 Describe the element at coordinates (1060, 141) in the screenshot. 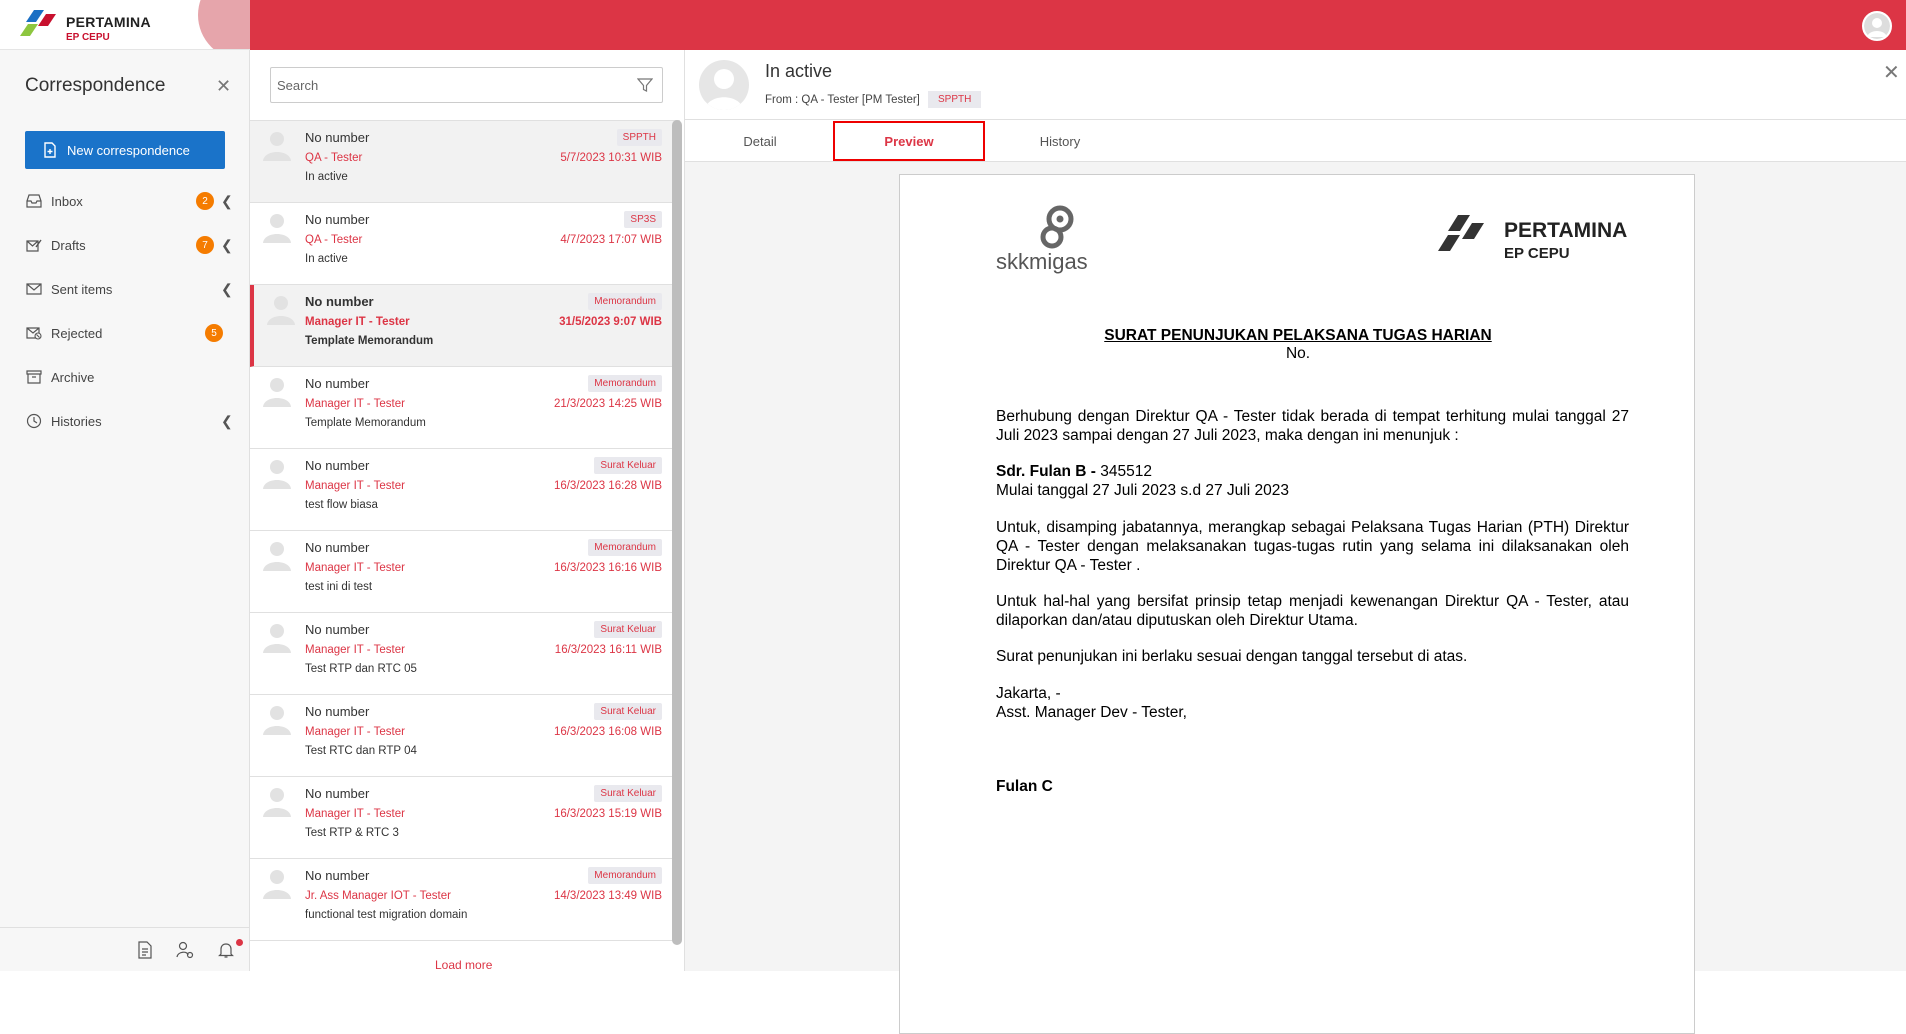

I see `tab-history: History` at that location.